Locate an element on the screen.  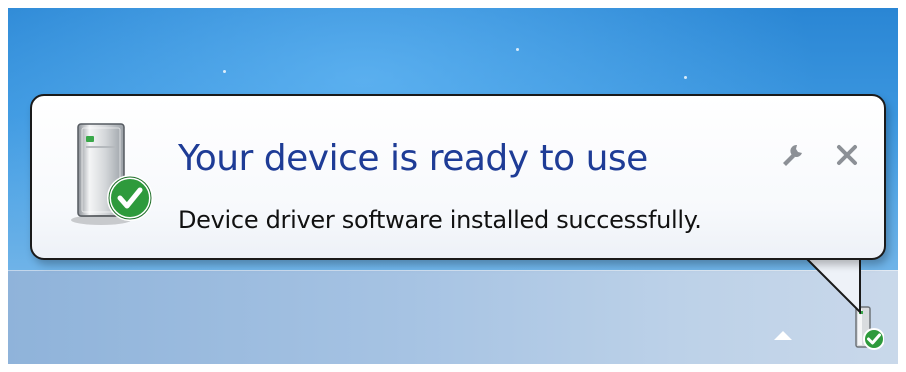
wrench-icon is located at coordinates (793, 155).